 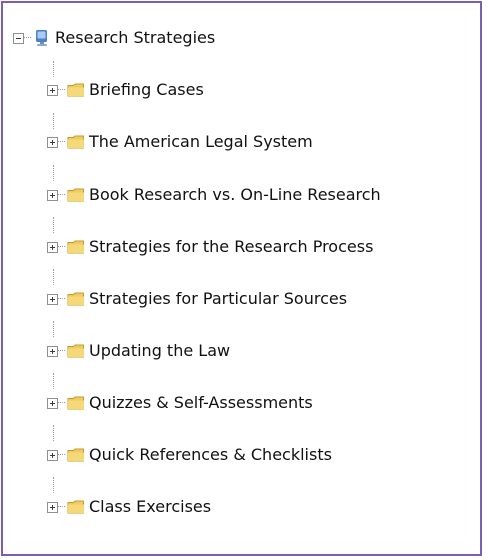 I want to click on tree-item-american-legal-system: The American Legal System, so click(x=180, y=142).